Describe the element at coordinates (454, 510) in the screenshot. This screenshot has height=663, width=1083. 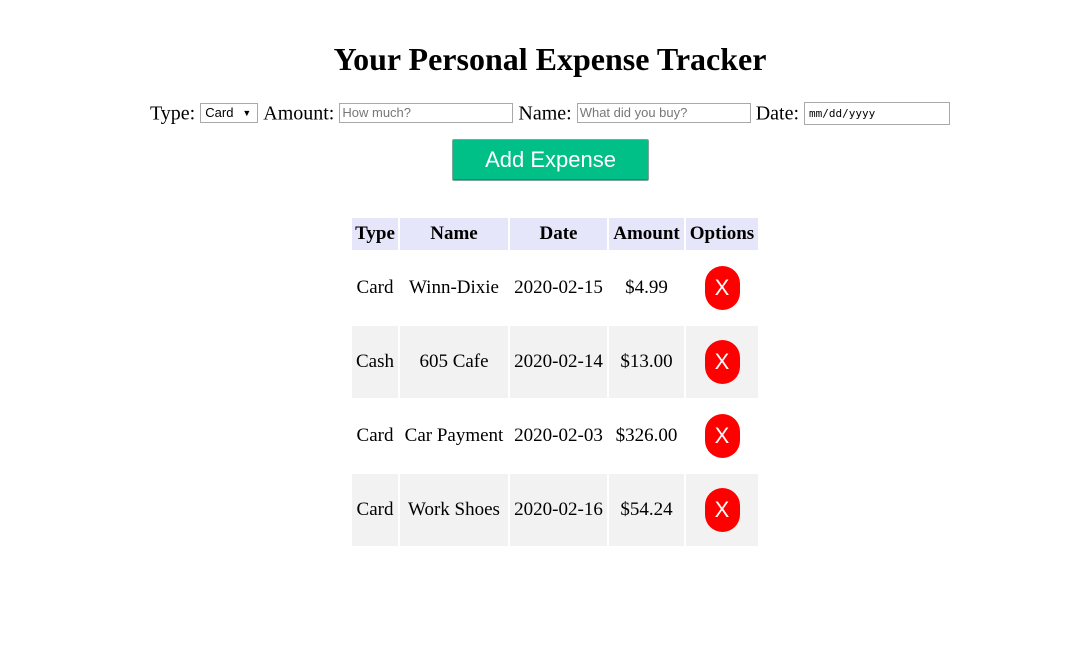
I see `cell-name: Work Shoes` at that location.